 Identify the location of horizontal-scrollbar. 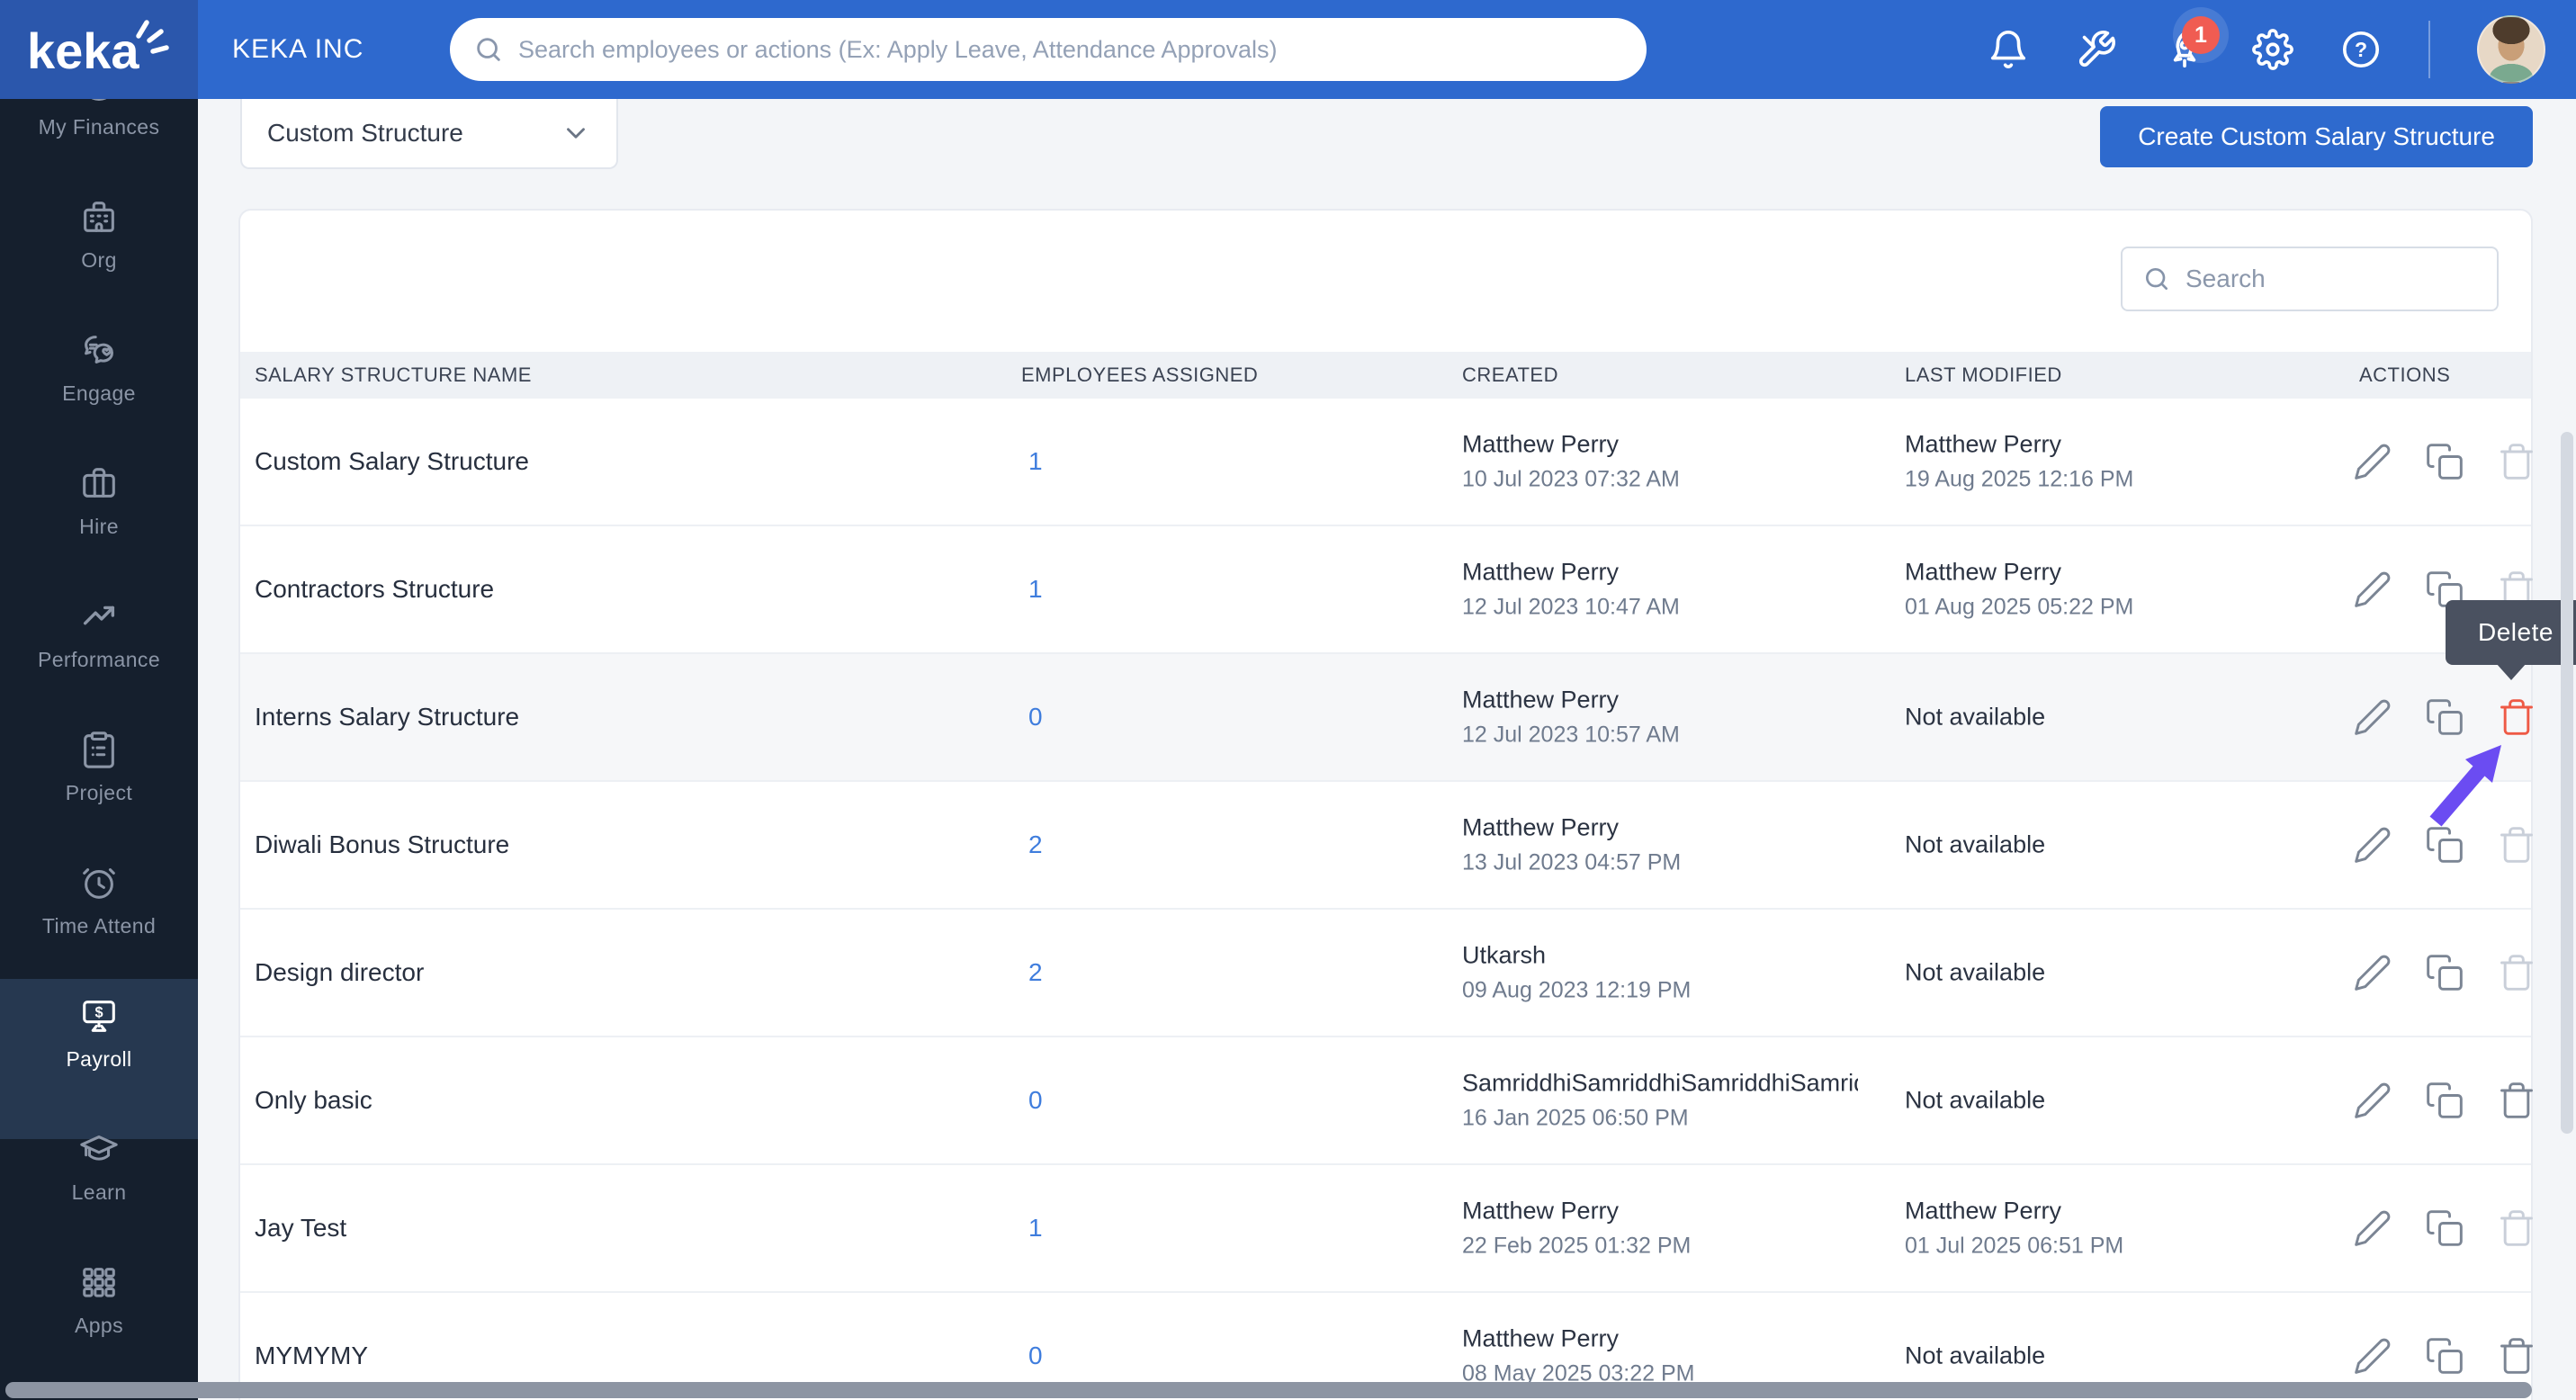
(1269, 1390).